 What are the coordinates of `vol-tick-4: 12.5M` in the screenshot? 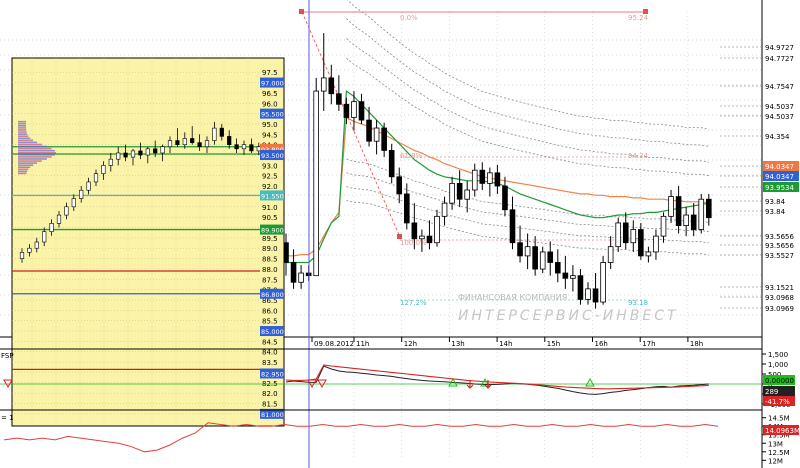 It's located at (779, 453).